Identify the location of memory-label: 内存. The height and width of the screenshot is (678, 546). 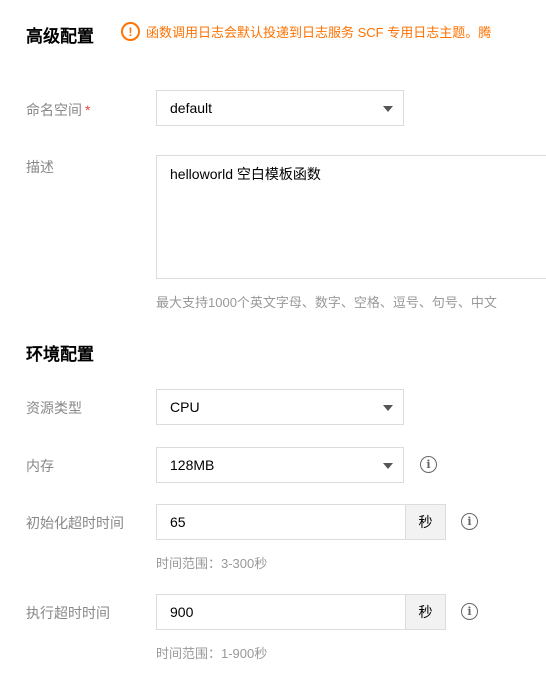
(40, 466).